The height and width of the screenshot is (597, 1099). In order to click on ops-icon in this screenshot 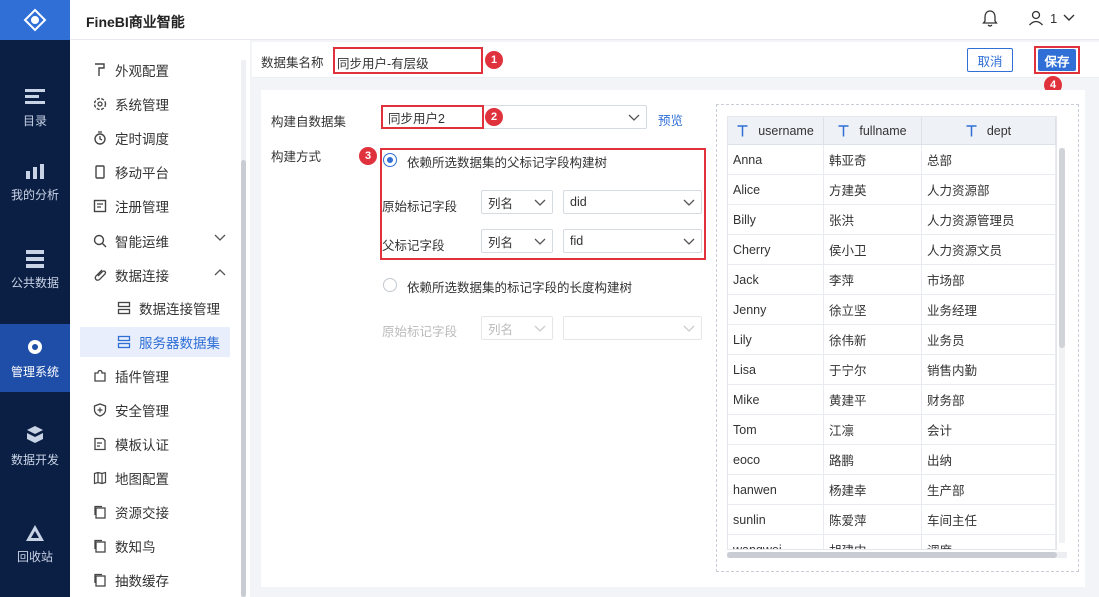, I will do `click(100, 241)`.